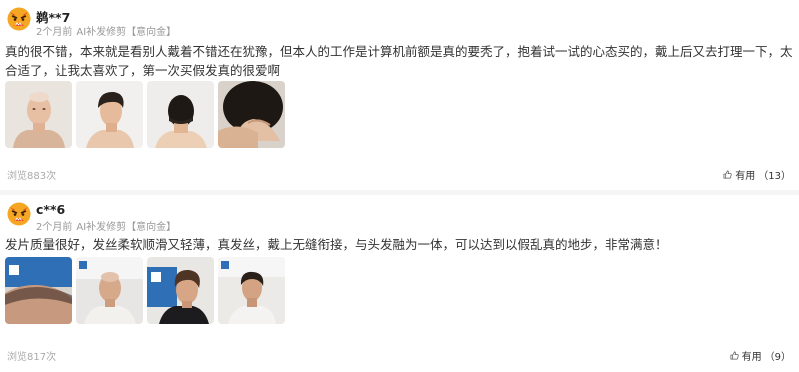 The image size is (799, 372). What do you see at coordinates (32, 357) in the screenshot?
I see `view-count: 浏览817次` at bounding box center [32, 357].